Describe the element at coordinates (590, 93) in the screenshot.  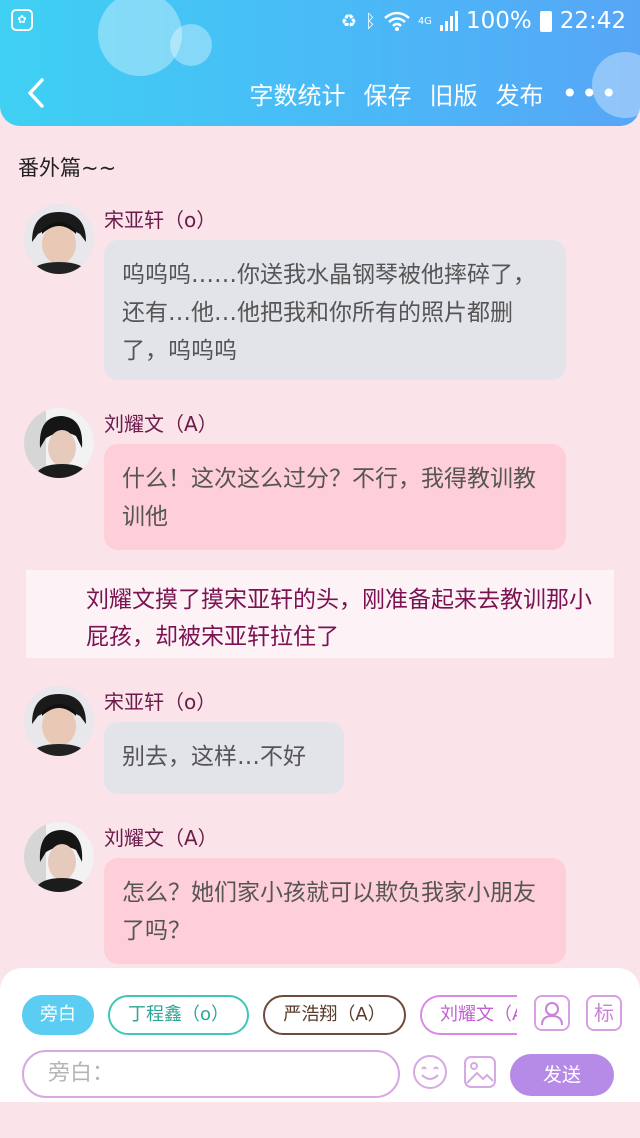
I see `more-dots-icon: •••` at that location.